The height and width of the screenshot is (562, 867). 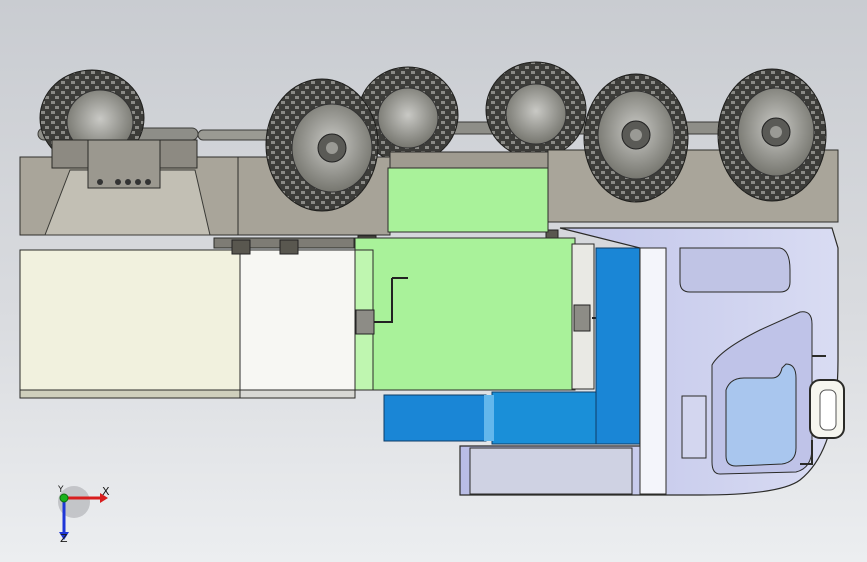 I want to click on triad-z-label: Z, so click(x=64, y=538).